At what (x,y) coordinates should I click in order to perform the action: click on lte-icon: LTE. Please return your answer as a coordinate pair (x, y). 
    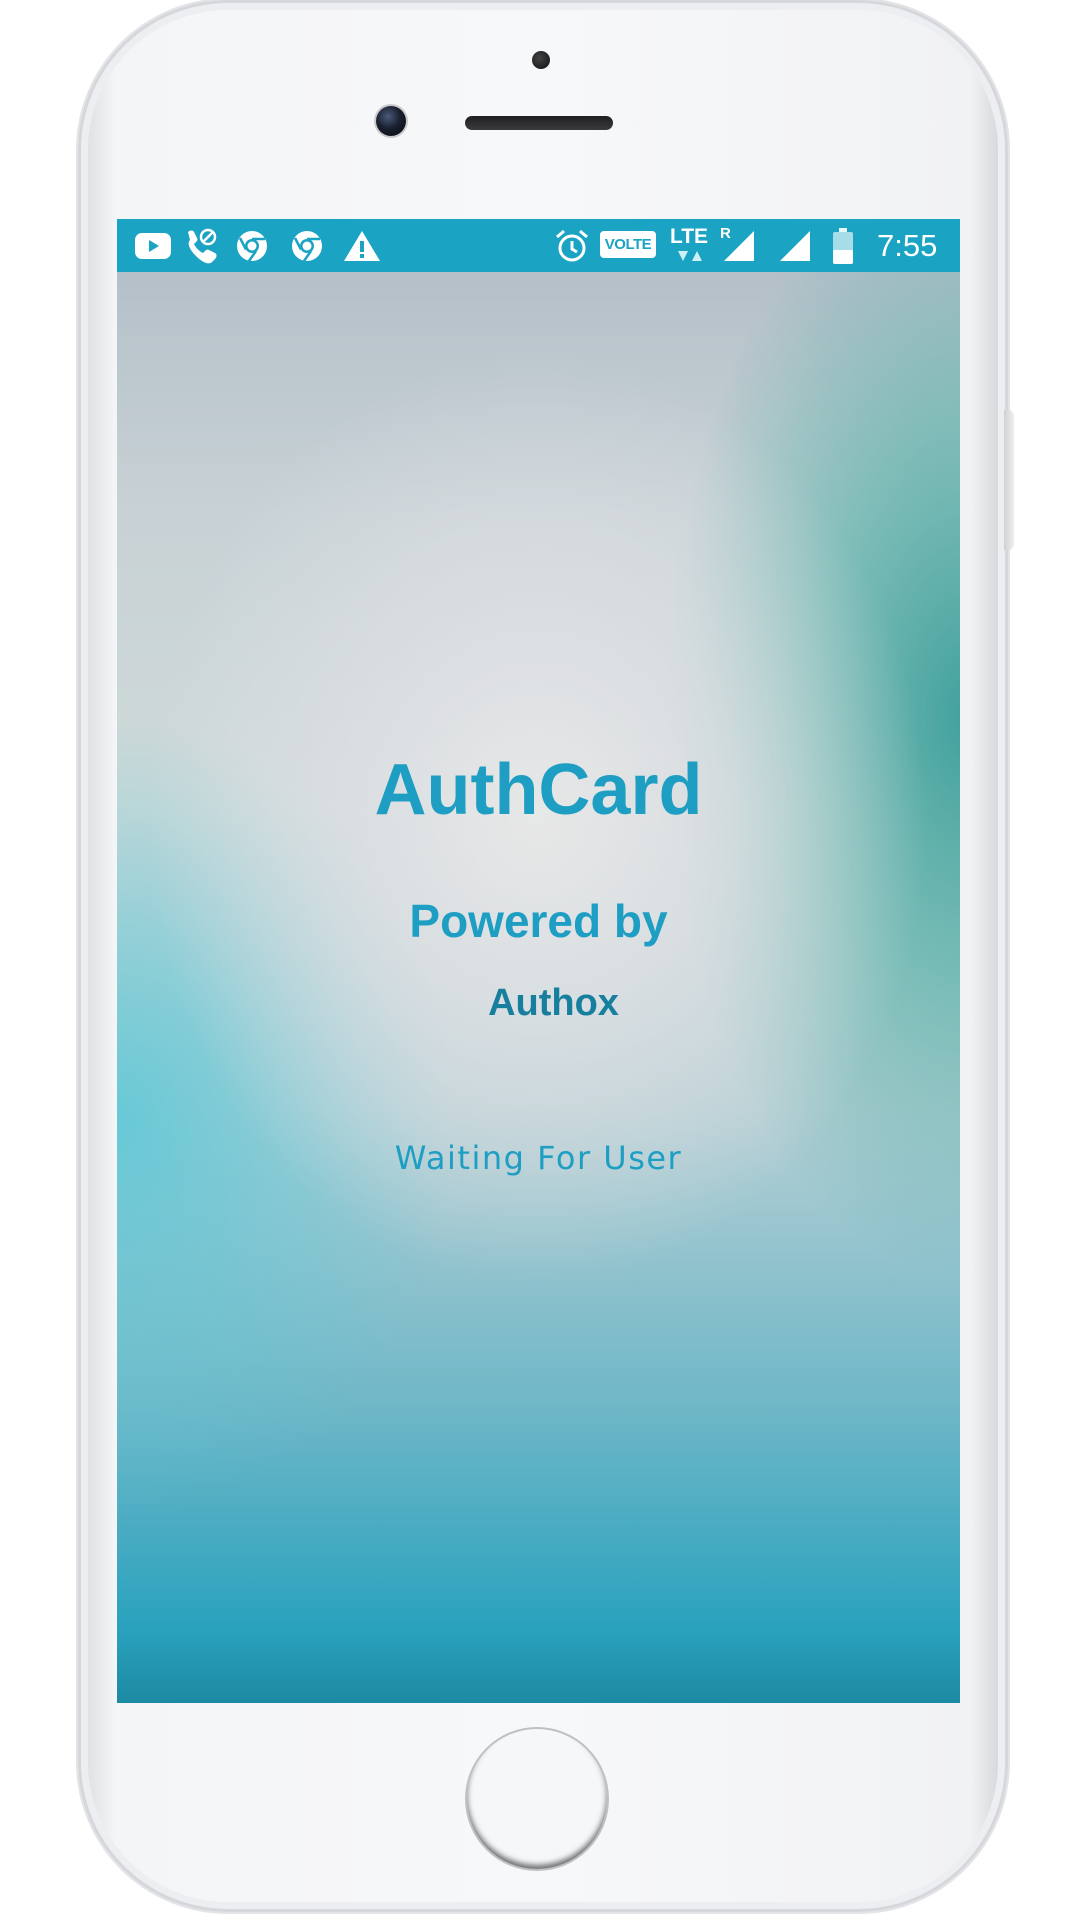
    Looking at the image, I should click on (689, 245).